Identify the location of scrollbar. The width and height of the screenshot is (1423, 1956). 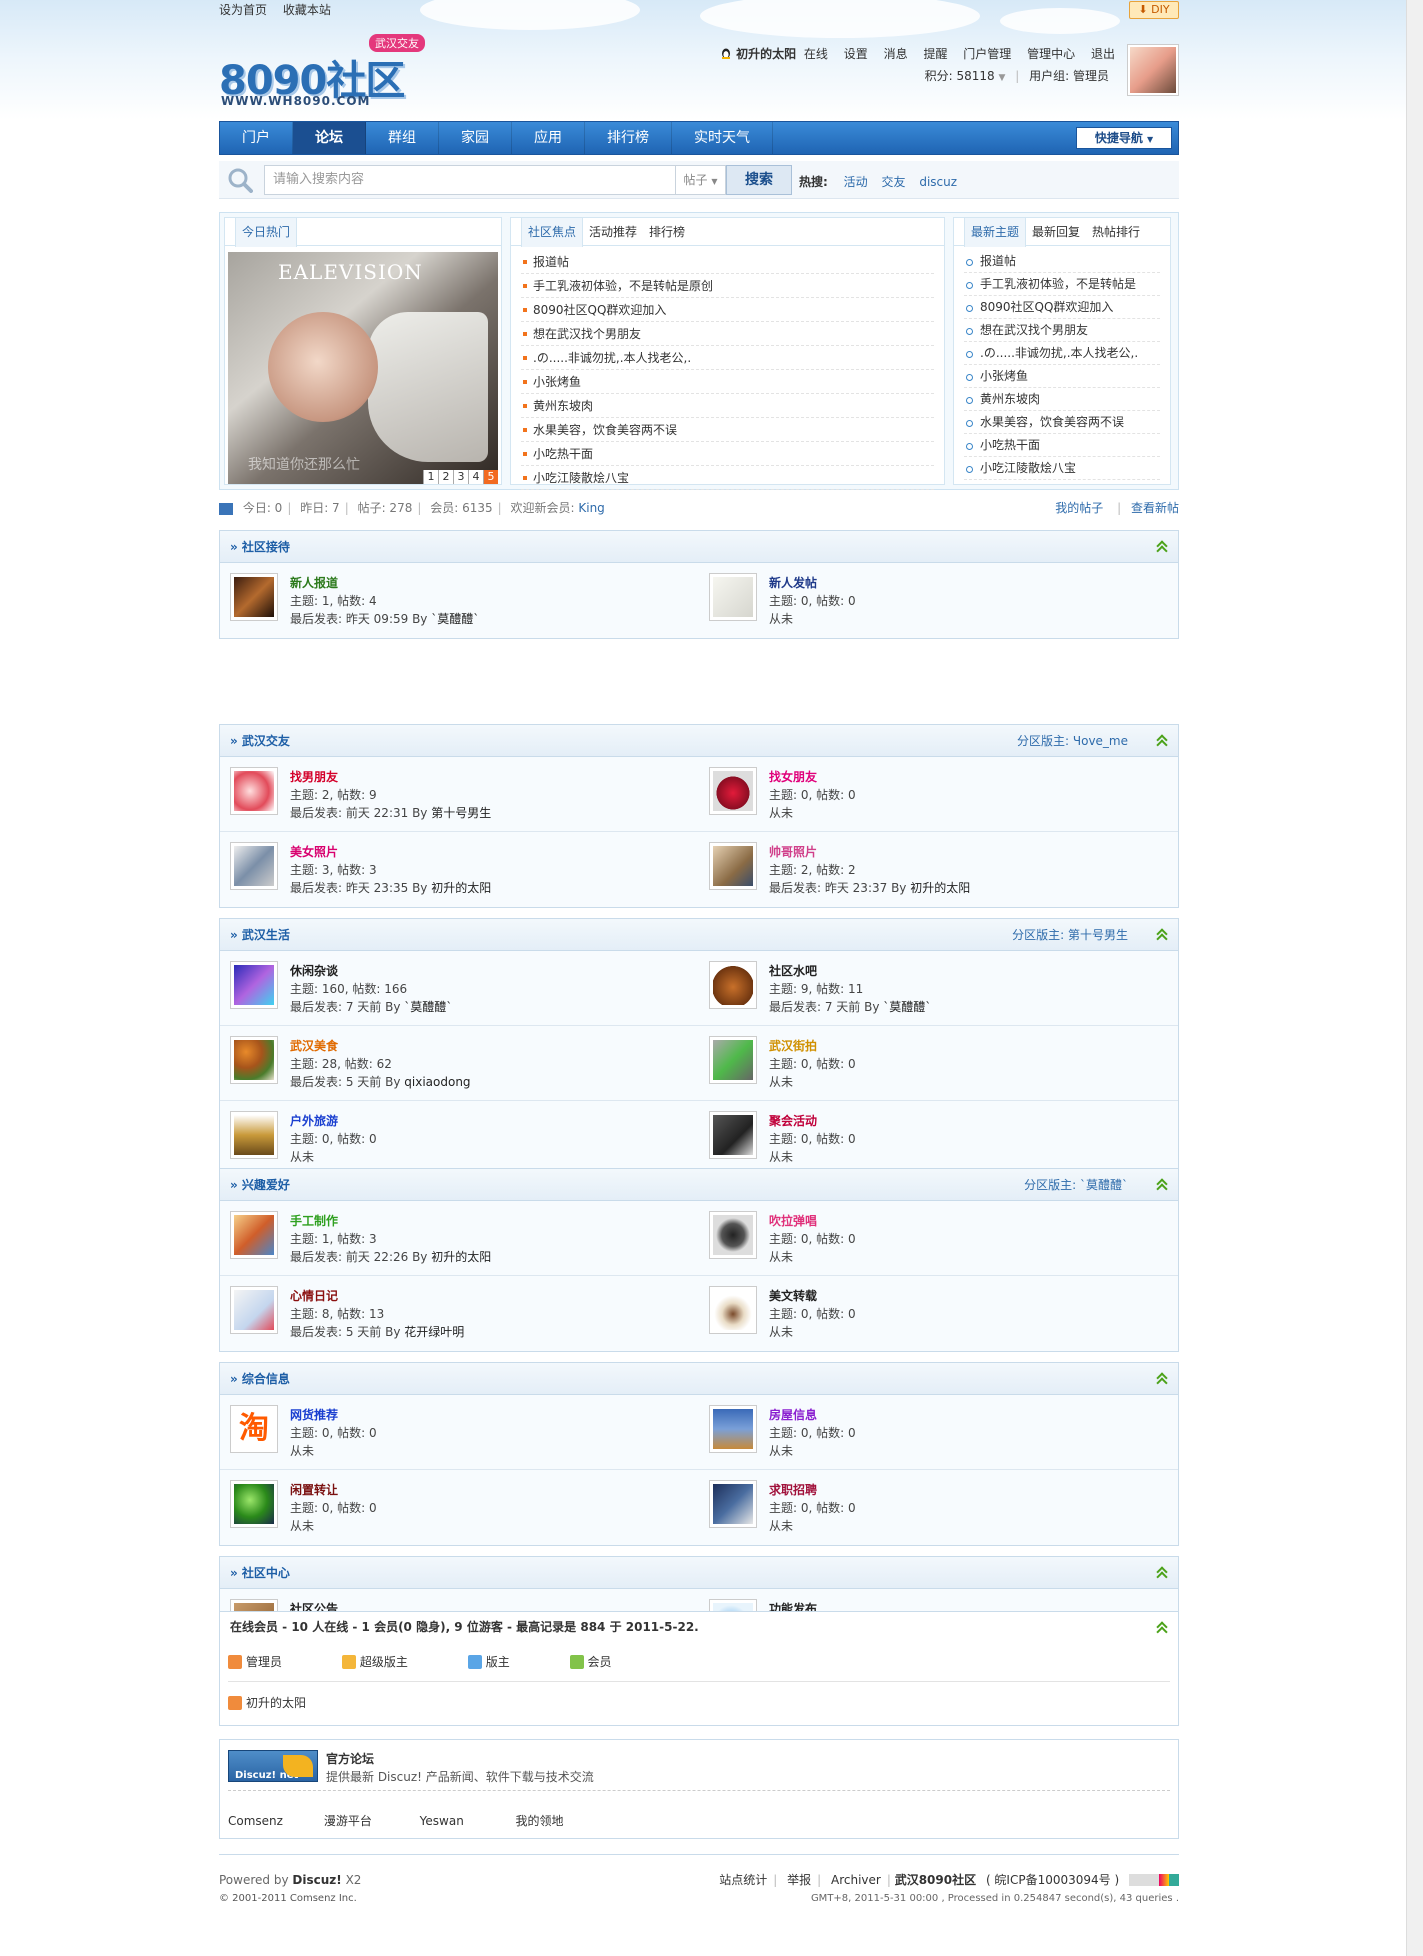
(1414, 978).